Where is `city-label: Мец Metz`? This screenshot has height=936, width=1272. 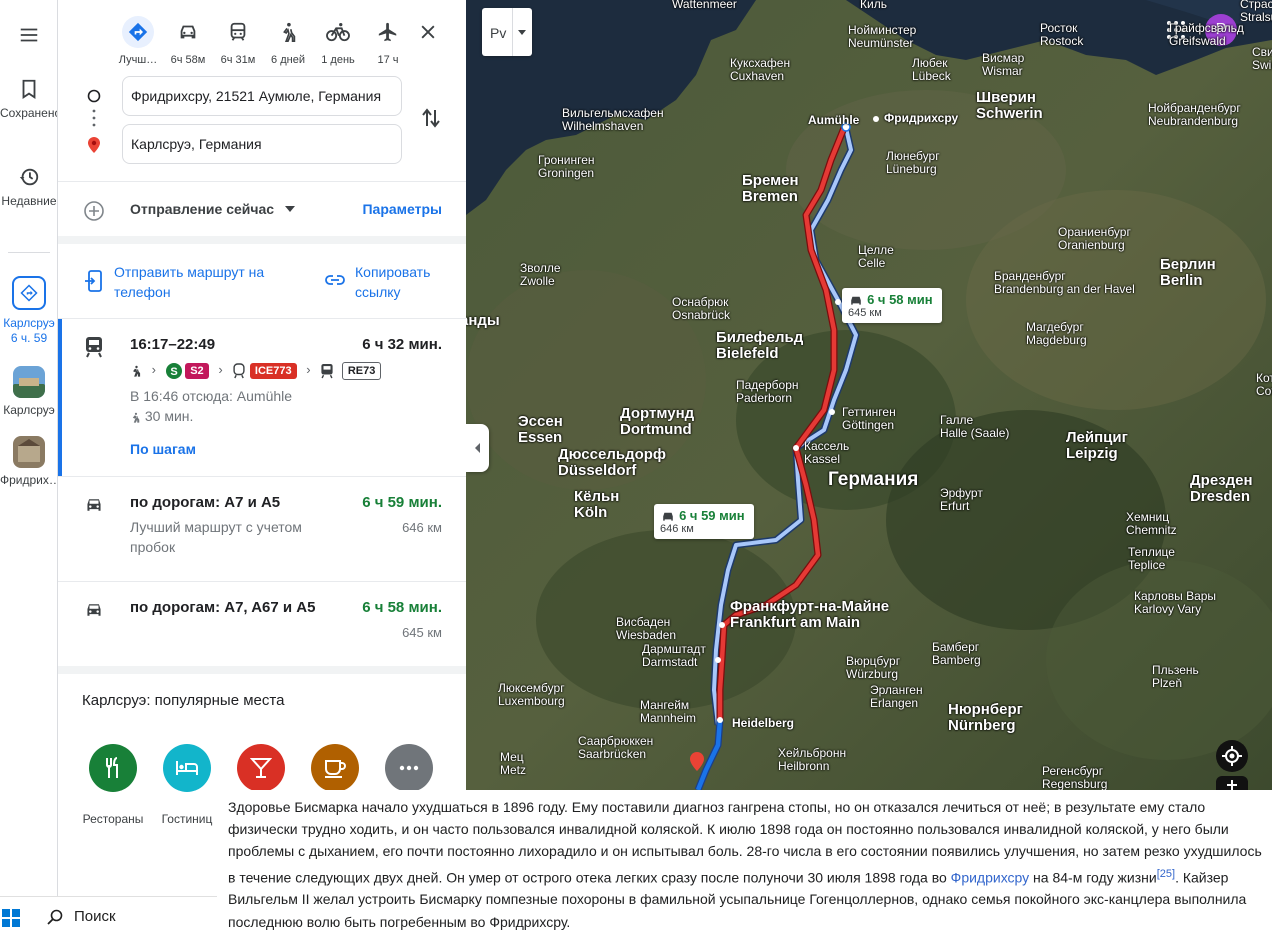
city-label: Мец Metz is located at coordinates (513, 764).